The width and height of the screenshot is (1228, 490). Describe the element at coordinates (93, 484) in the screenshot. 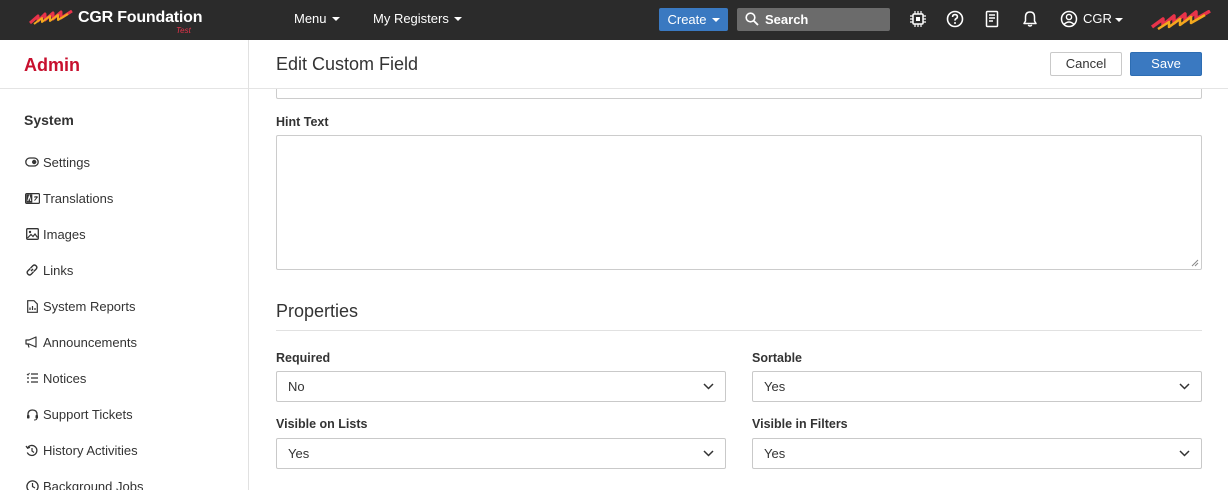

I see `sidebar-item-label: Background Jobs` at that location.